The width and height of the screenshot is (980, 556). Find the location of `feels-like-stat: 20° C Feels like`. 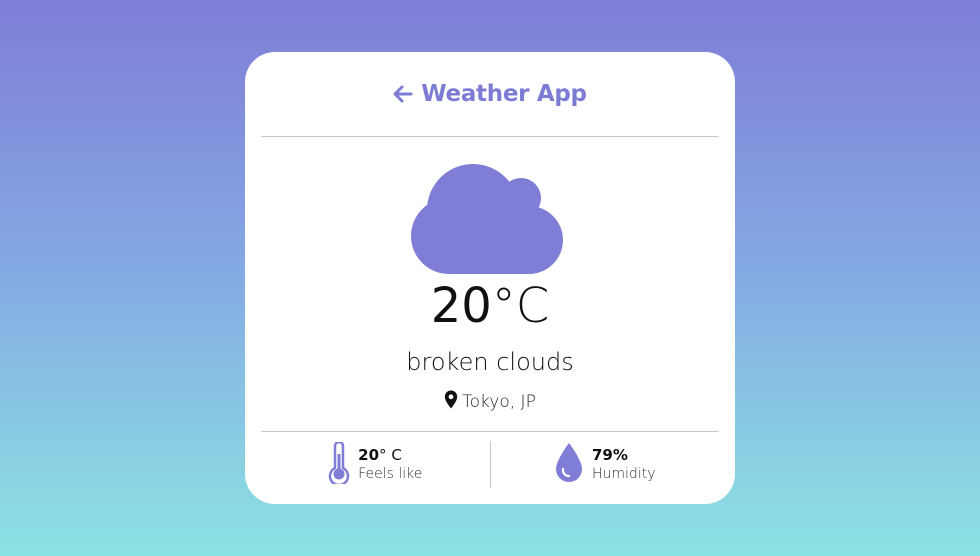

feels-like-stat: 20° C Feels like is located at coordinates (375, 464).